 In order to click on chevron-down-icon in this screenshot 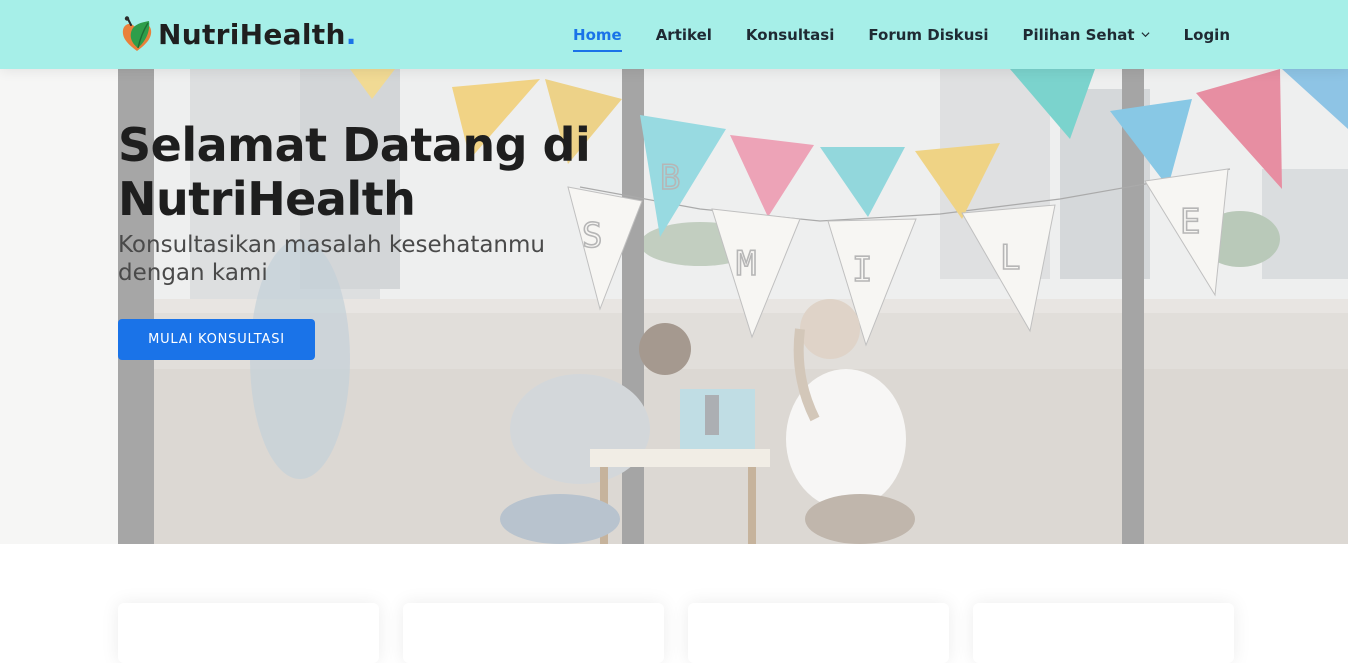, I will do `click(1145, 35)`.